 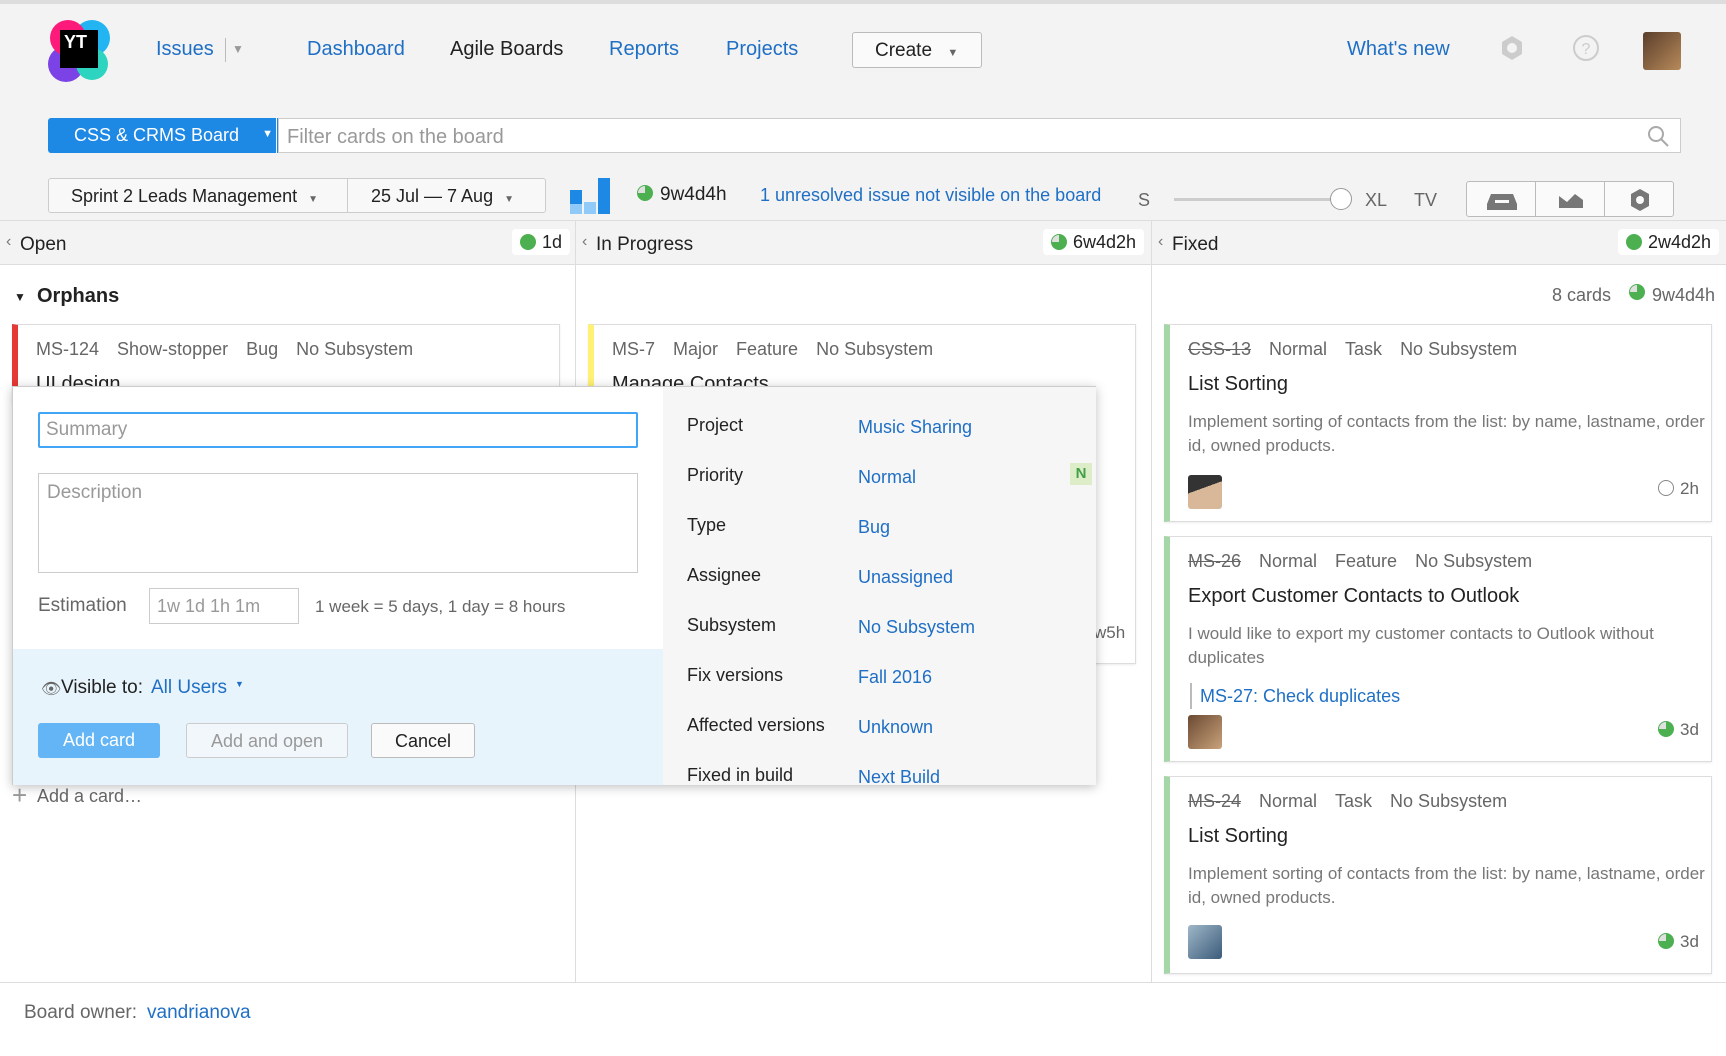 I want to click on card-title: Export Customer Contacts to Outlook, so click(x=1353, y=596).